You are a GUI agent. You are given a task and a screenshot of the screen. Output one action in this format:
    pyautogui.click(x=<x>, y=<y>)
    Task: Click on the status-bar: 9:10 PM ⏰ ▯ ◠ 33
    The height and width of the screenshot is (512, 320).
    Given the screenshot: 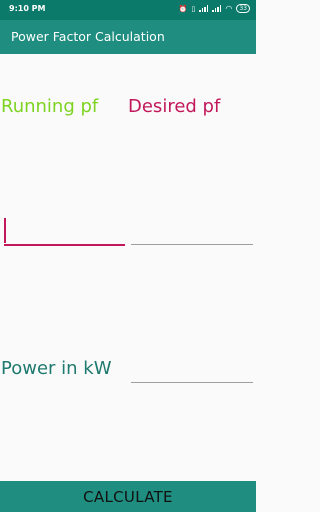 What is the action you would take?
    pyautogui.click(x=128, y=10)
    